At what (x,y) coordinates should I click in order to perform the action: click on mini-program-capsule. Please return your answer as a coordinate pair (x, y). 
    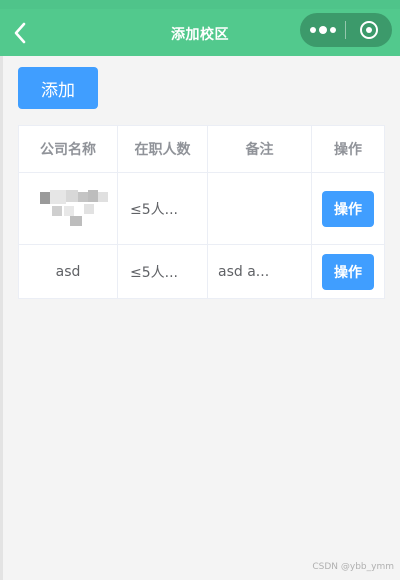
    Looking at the image, I should click on (346, 30).